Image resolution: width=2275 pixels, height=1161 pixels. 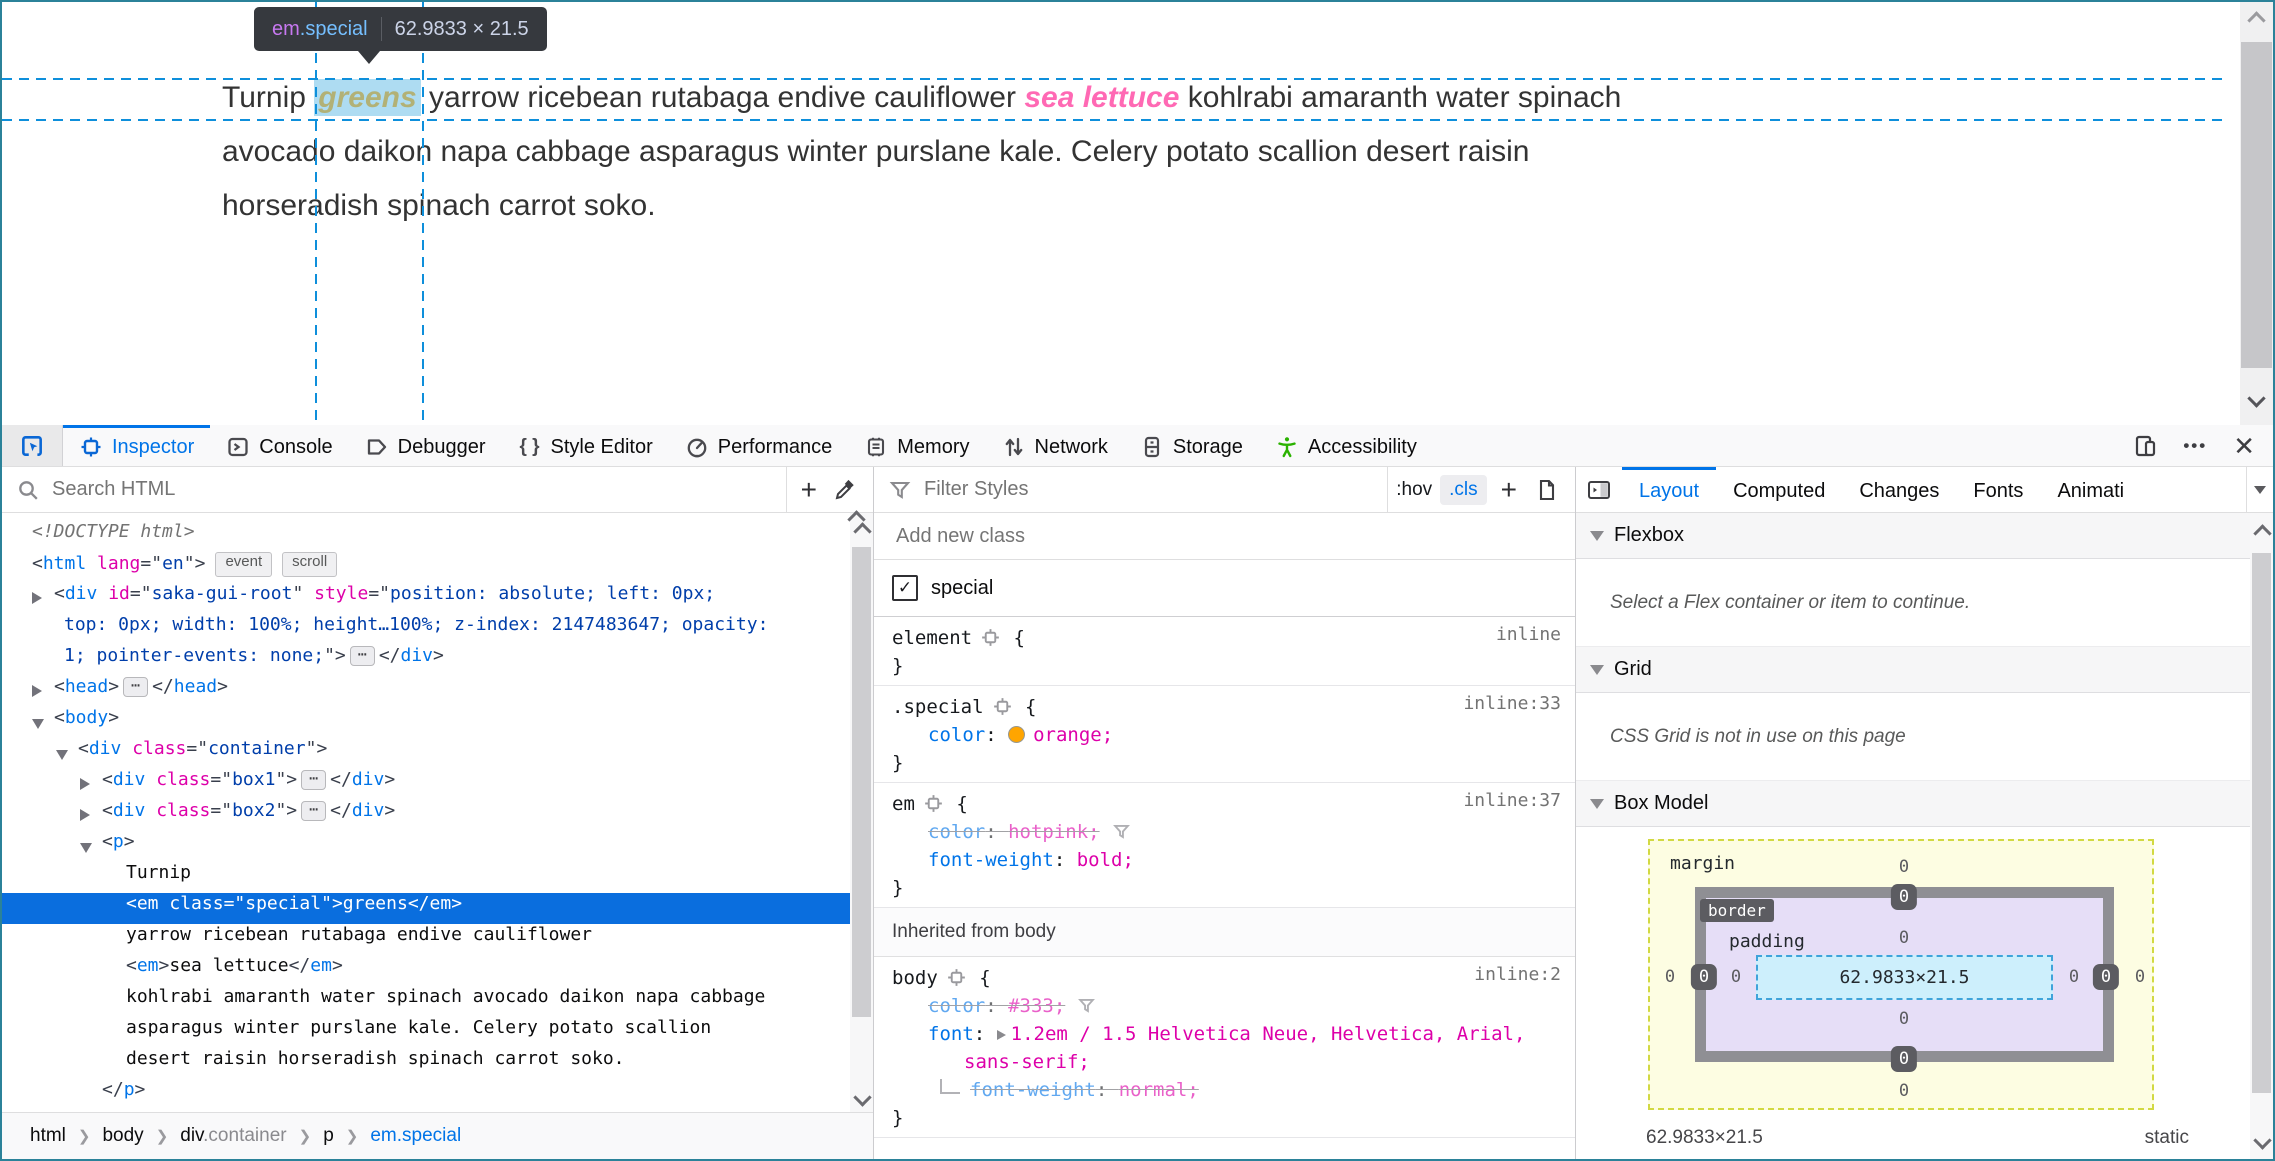 I want to click on property-name: color, so click(x=956, y=832).